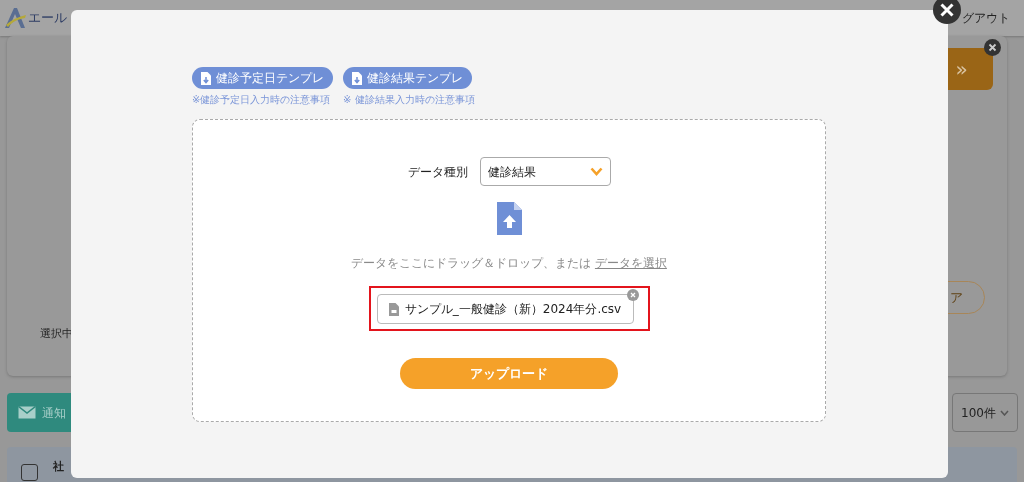 The height and width of the screenshot is (482, 1024). Describe the element at coordinates (511, 172) in the screenshot. I see `select-value: 健診結果` at that location.